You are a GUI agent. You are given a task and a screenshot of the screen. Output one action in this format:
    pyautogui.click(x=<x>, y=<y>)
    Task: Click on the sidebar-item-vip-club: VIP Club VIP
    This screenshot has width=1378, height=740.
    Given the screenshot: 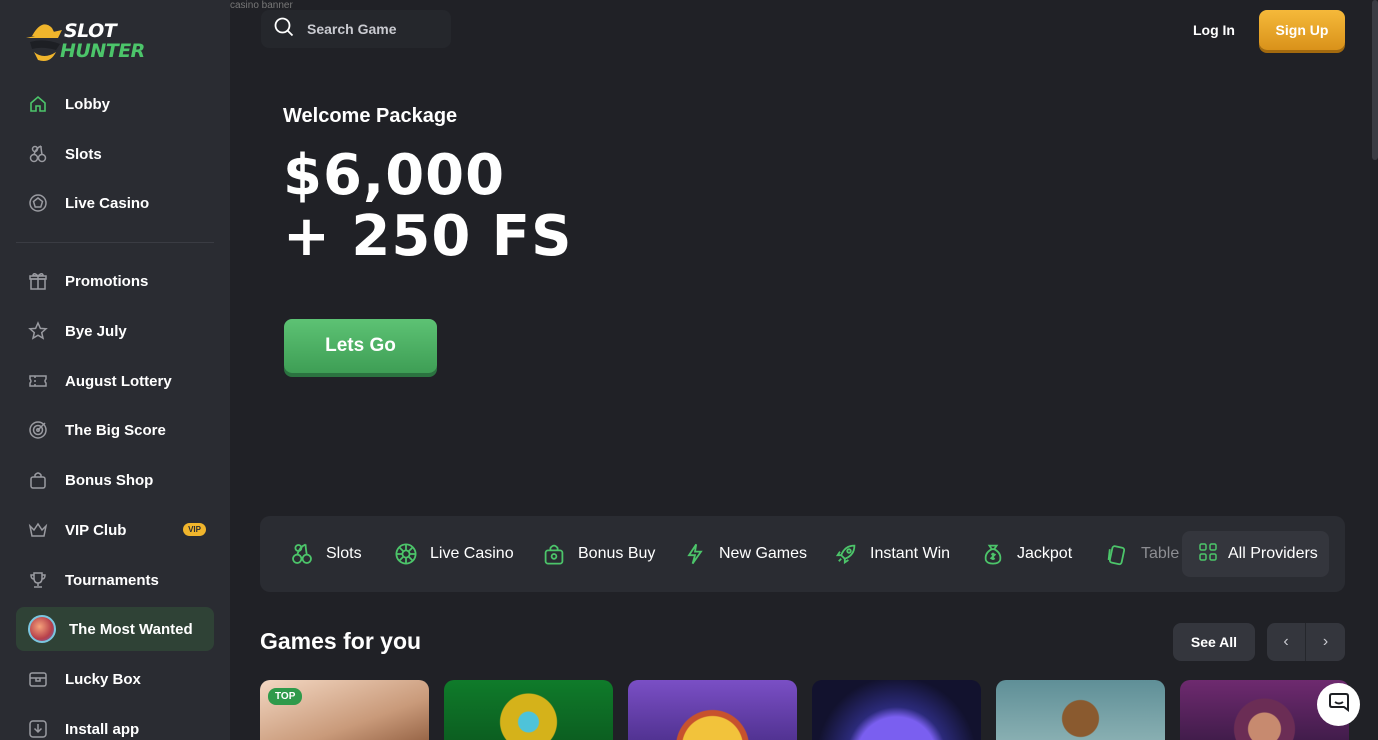 What is the action you would take?
    pyautogui.click(x=115, y=530)
    